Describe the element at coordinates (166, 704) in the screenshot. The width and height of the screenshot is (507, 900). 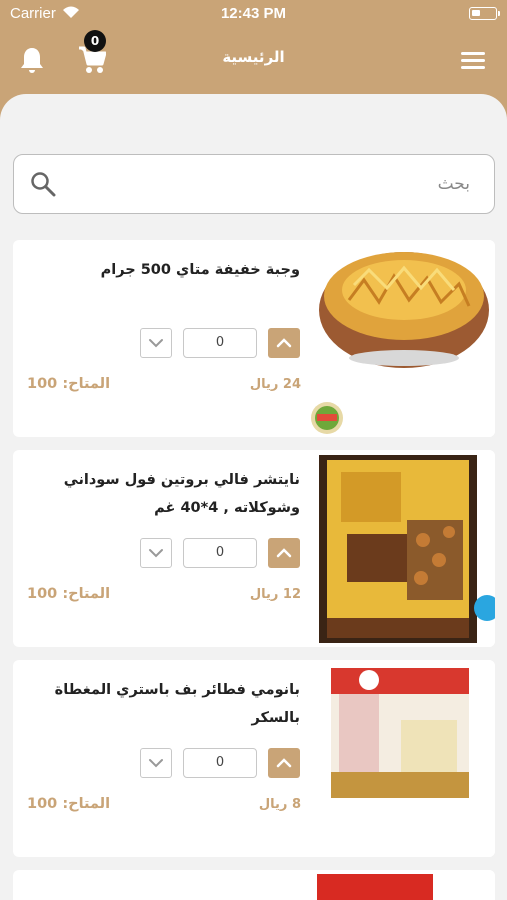
I see `product-title: بانومي فطائر بف باستري المغطاة بالسكر` at that location.